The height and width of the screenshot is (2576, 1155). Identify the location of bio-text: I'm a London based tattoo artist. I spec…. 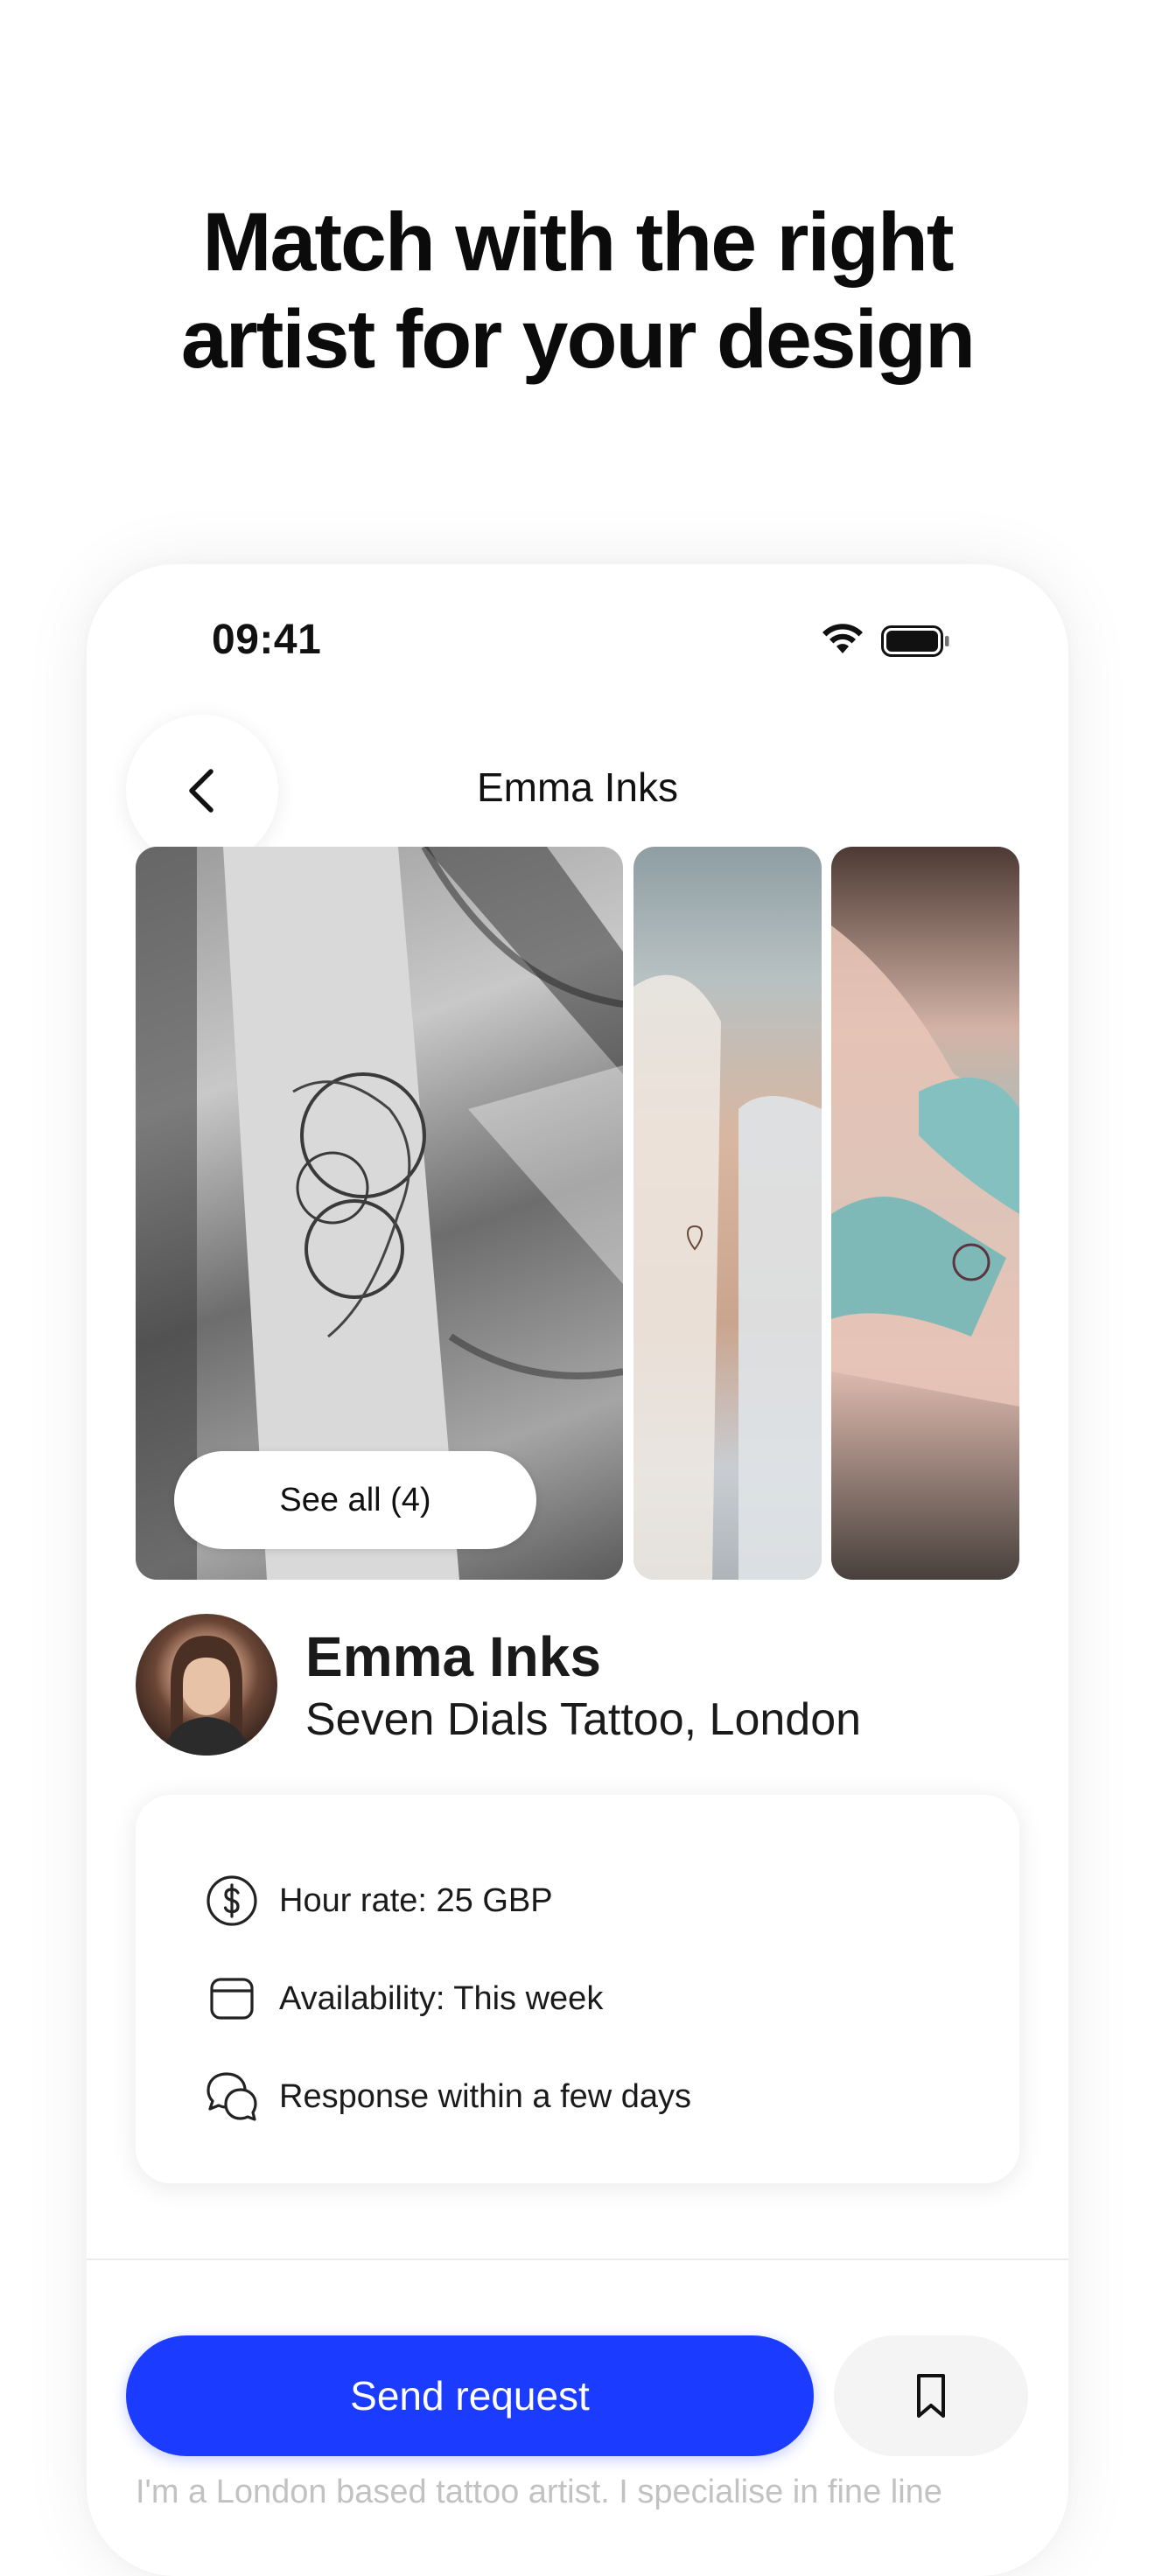
(539, 2492).